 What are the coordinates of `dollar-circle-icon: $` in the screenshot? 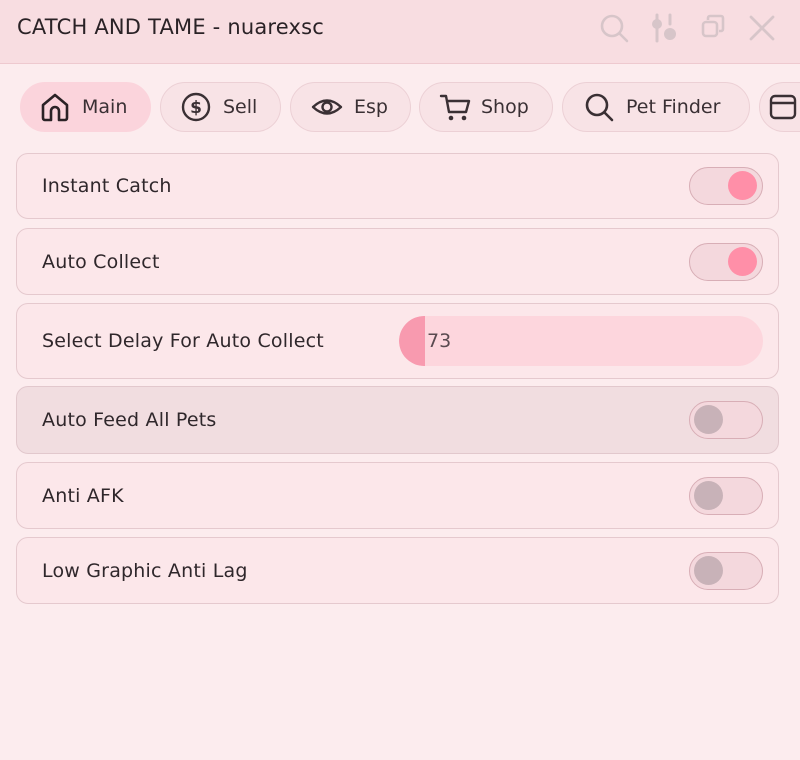 It's located at (196, 107).